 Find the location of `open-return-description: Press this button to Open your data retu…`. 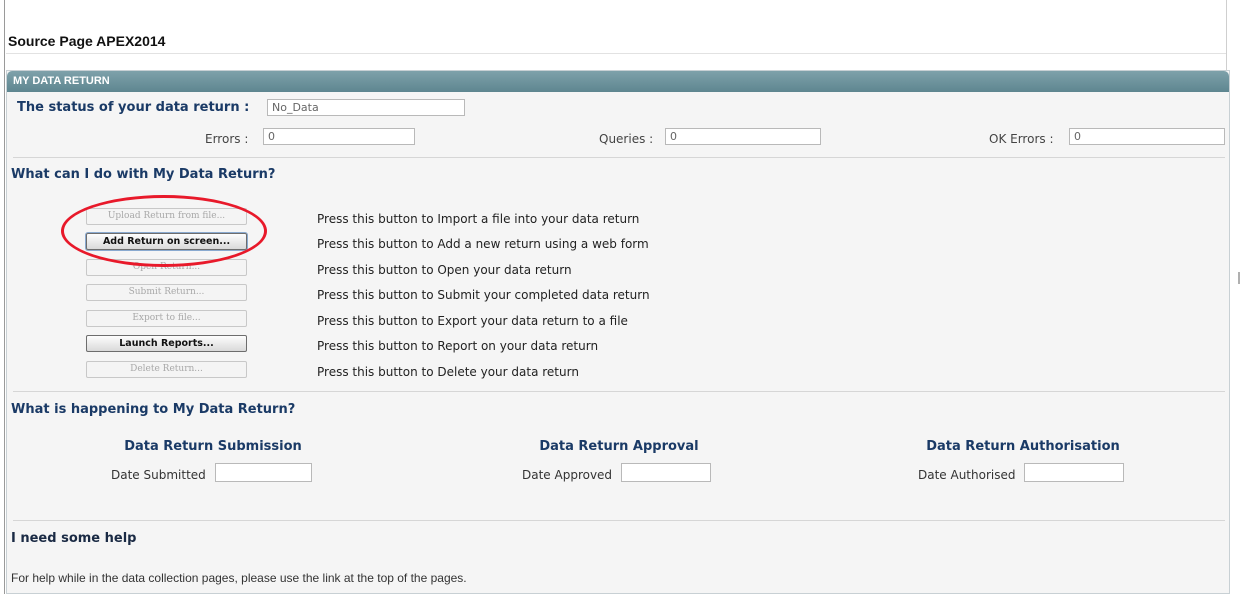

open-return-description: Press this button to Open your data retu… is located at coordinates (444, 270).